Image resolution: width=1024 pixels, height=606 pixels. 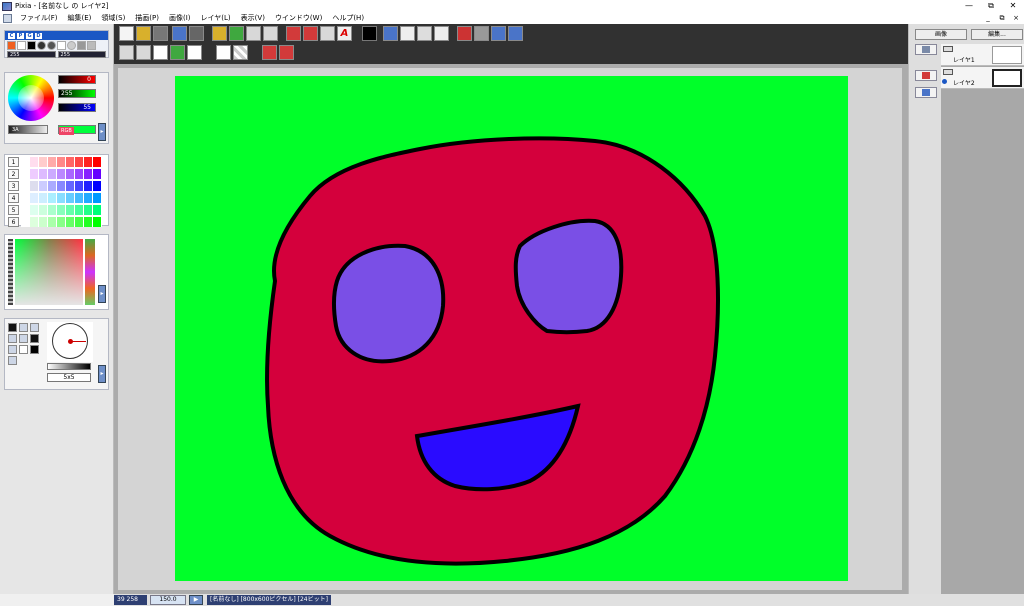 I want to click on close-button: ✕, so click(x=1013, y=6).